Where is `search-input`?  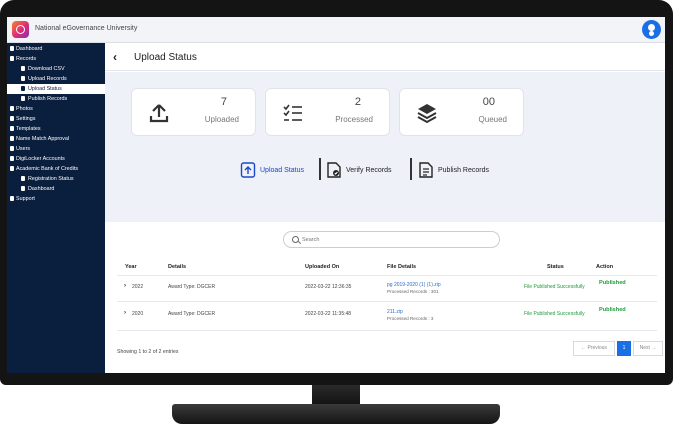
search-input is located at coordinates (397, 240).